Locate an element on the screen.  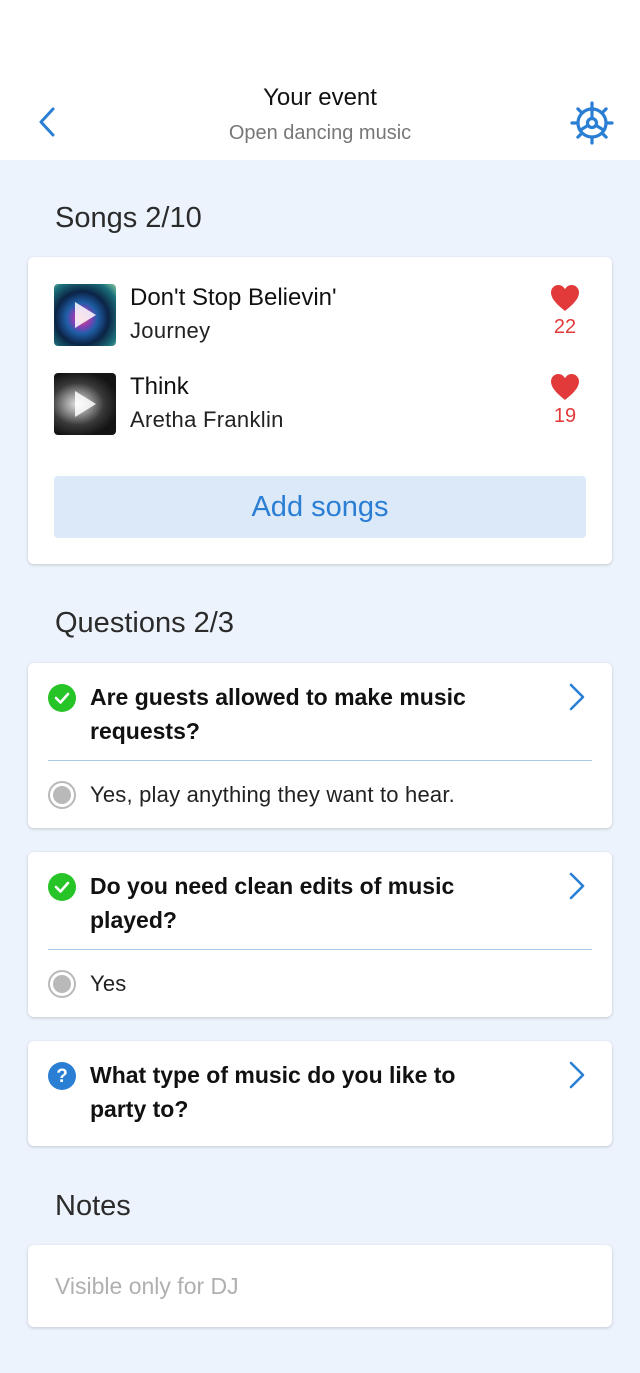
song-artist: Journey is located at coordinates (170, 330).